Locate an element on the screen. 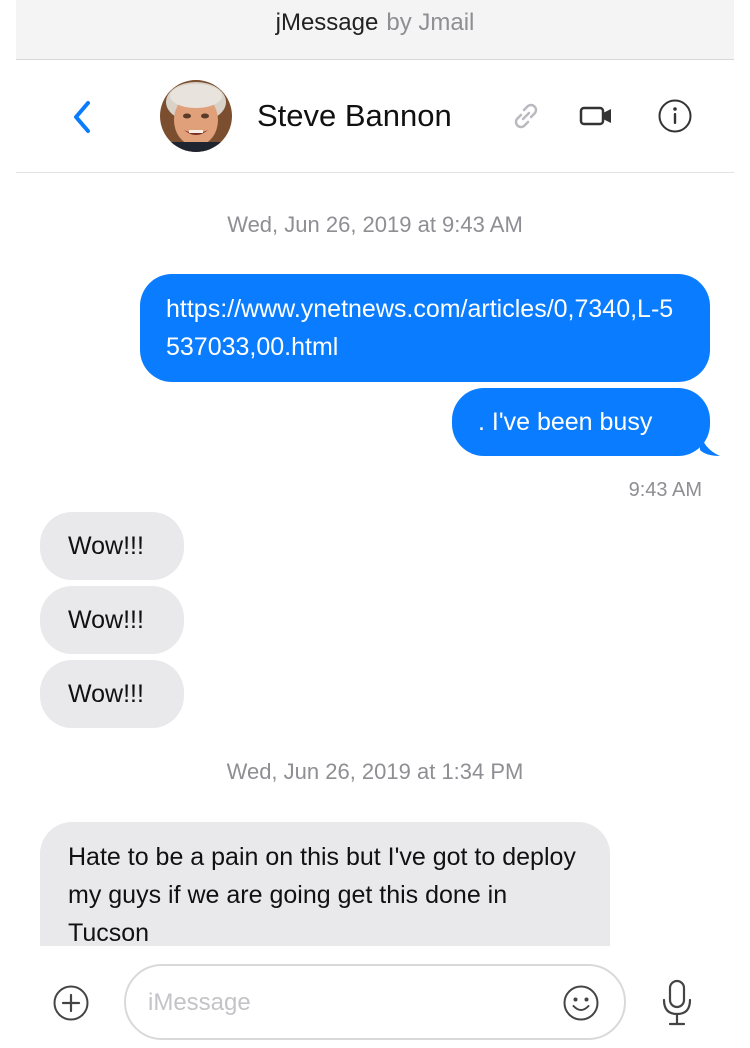 This screenshot has width=750, height=1048. info-icon is located at coordinates (675, 116).